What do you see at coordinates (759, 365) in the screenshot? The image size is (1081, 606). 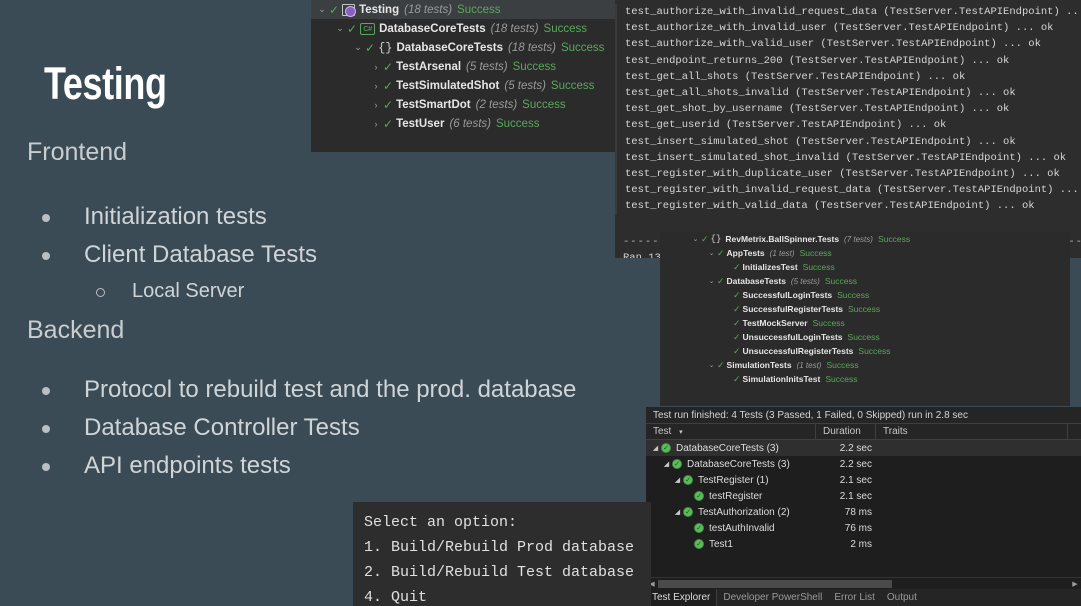 I see `test-tree-row-name: SimulationTests` at bounding box center [759, 365].